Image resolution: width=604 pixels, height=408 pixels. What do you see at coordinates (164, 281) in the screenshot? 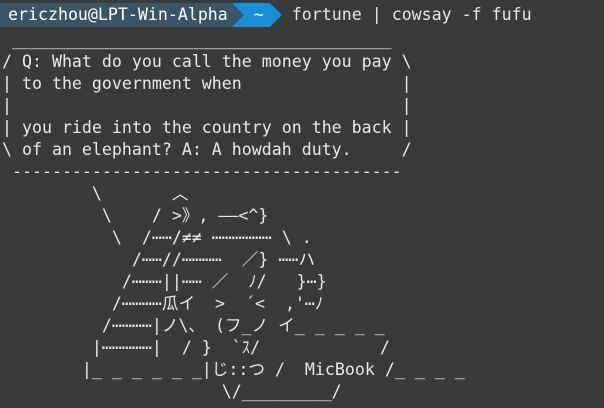
I see `output-line: /⋯⋯⋯||⋯⋯ ／ ﾉ/ }⋯}` at bounding box center [164, 281].